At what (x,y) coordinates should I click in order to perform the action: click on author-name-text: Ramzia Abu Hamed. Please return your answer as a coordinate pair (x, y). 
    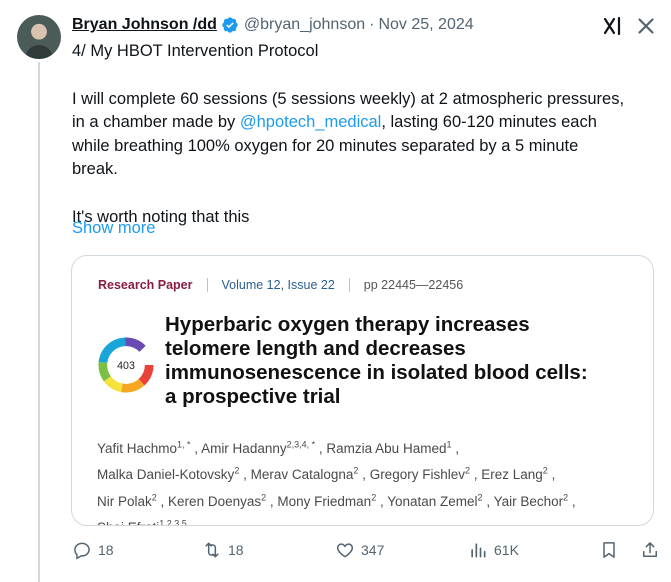
    Looking at the image, I should click on (386, 448).